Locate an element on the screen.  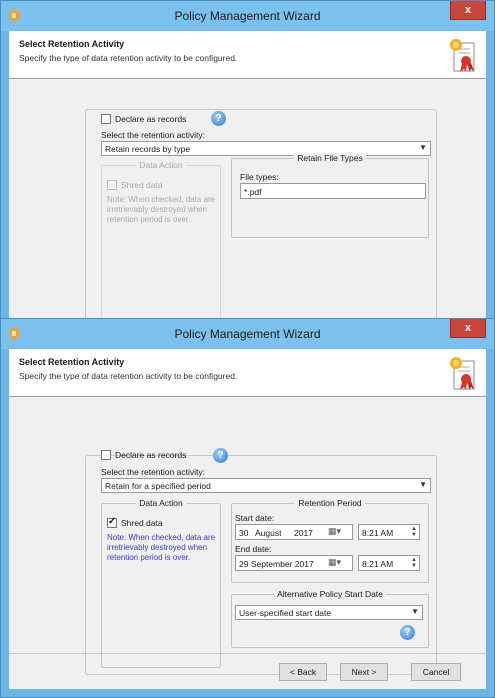
retention-activity-value: Retain records by type is located at coordinates (148, 149).